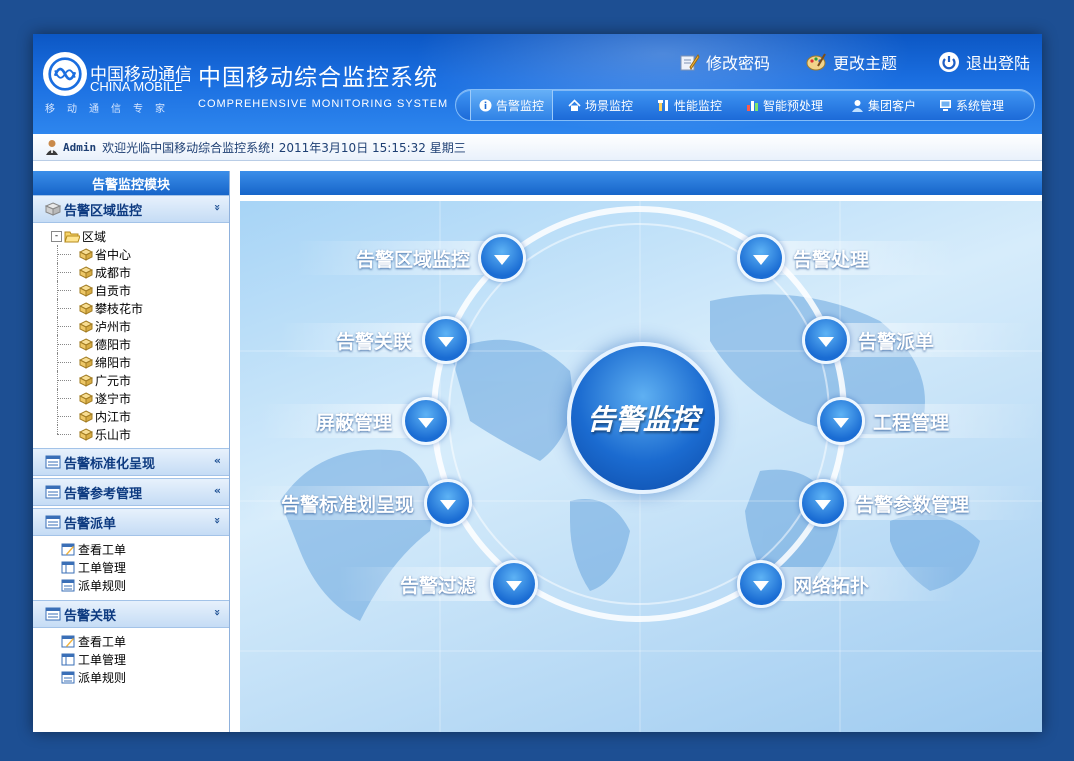  Describe the element at coordinates (140, 290) in the screenshot. I see `tree-item: 自贡市` at that location.